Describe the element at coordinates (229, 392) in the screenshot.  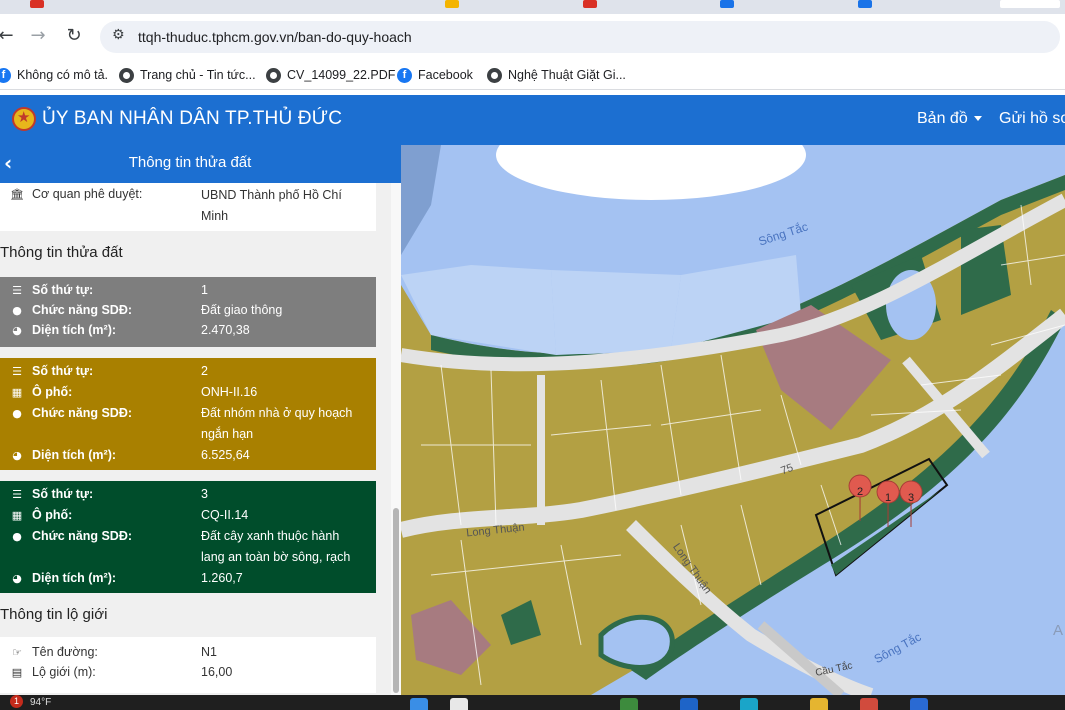
I see `field-value: ONH-II.16` at that location.